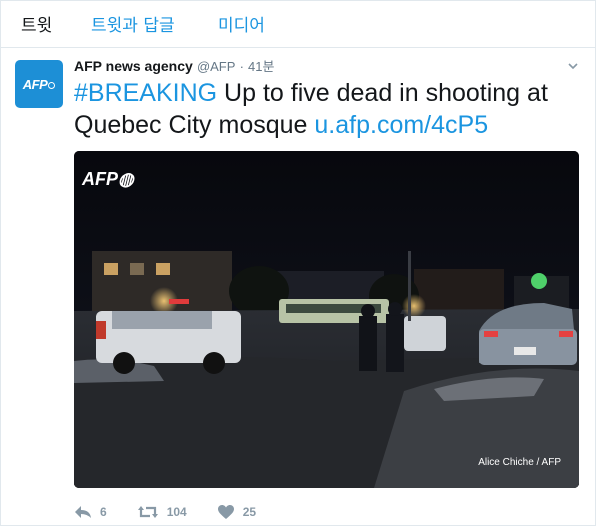 The image size is (596, 526). I want to click on tweet-actions: 6 104 25, so click(180, 512).